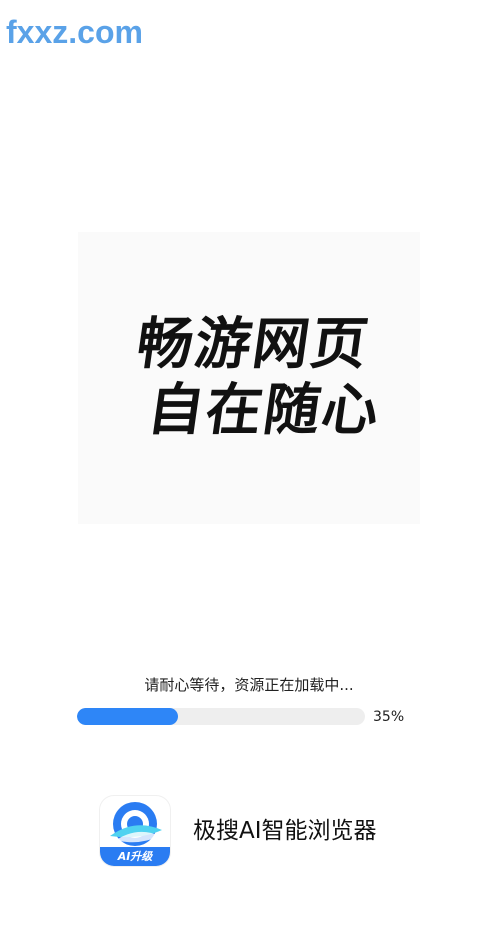 This screenshot has height=938, width=498. I want to click on slogan-line-2: 自在随心, so click(264, 410).